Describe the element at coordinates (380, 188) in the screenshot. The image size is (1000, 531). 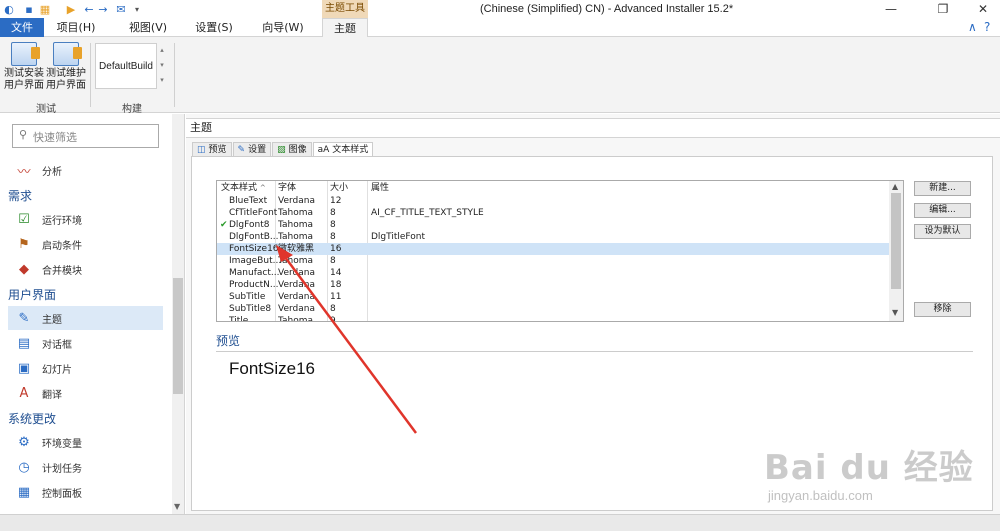
I see `column-header-attribute: 属性` at that location.